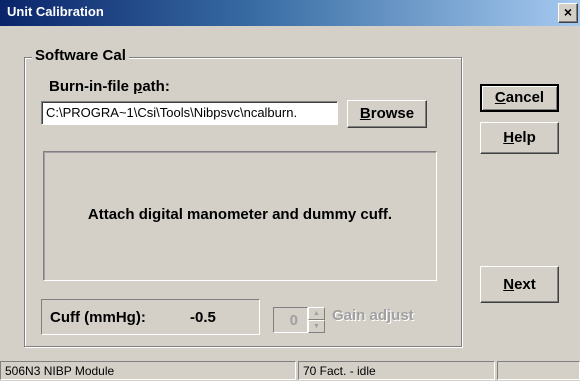 The image size is (580, 381). Describe the element at coordinates (98, 317) in the screenshot. I see `cuff-label: Cuff (mmHg):` at that location.